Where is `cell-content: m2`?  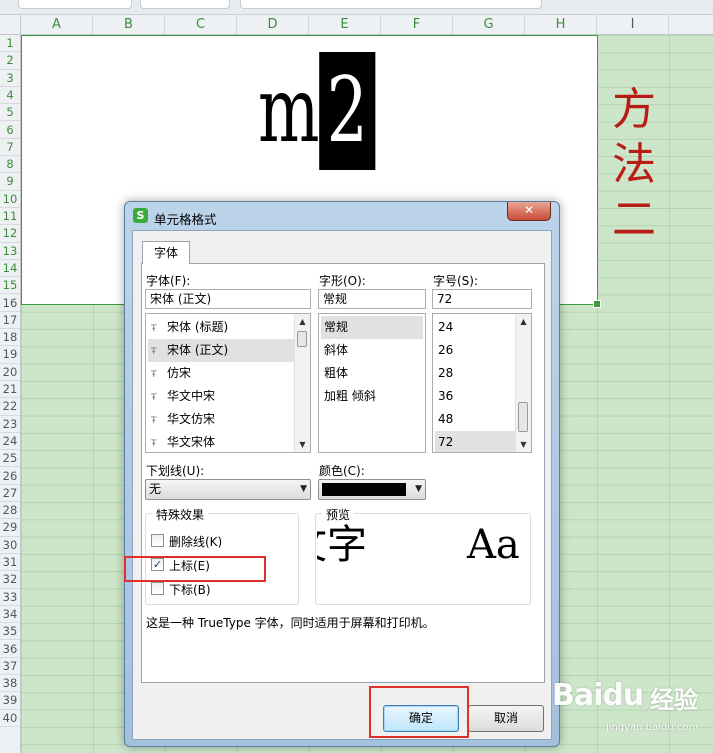
cell-content: m2 is located at coordinates (317, 111).